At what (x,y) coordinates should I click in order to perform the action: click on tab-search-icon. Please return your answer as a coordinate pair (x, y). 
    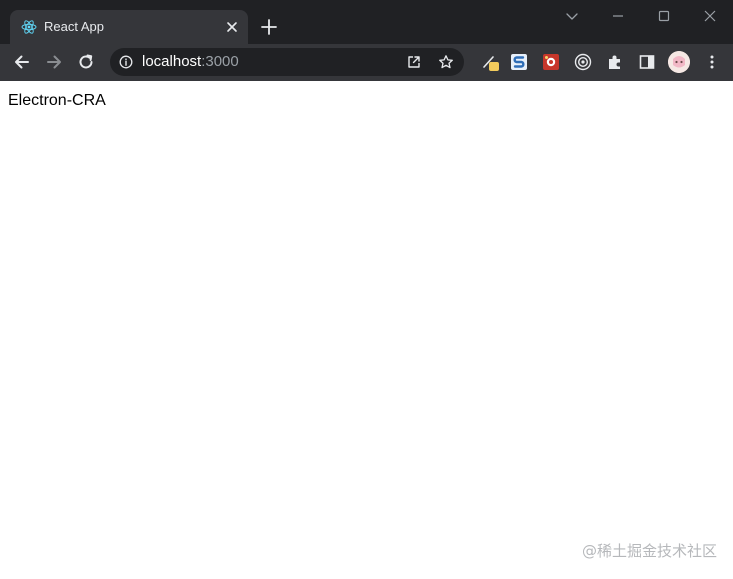
    Looking at the image, I should click on (572, 16).